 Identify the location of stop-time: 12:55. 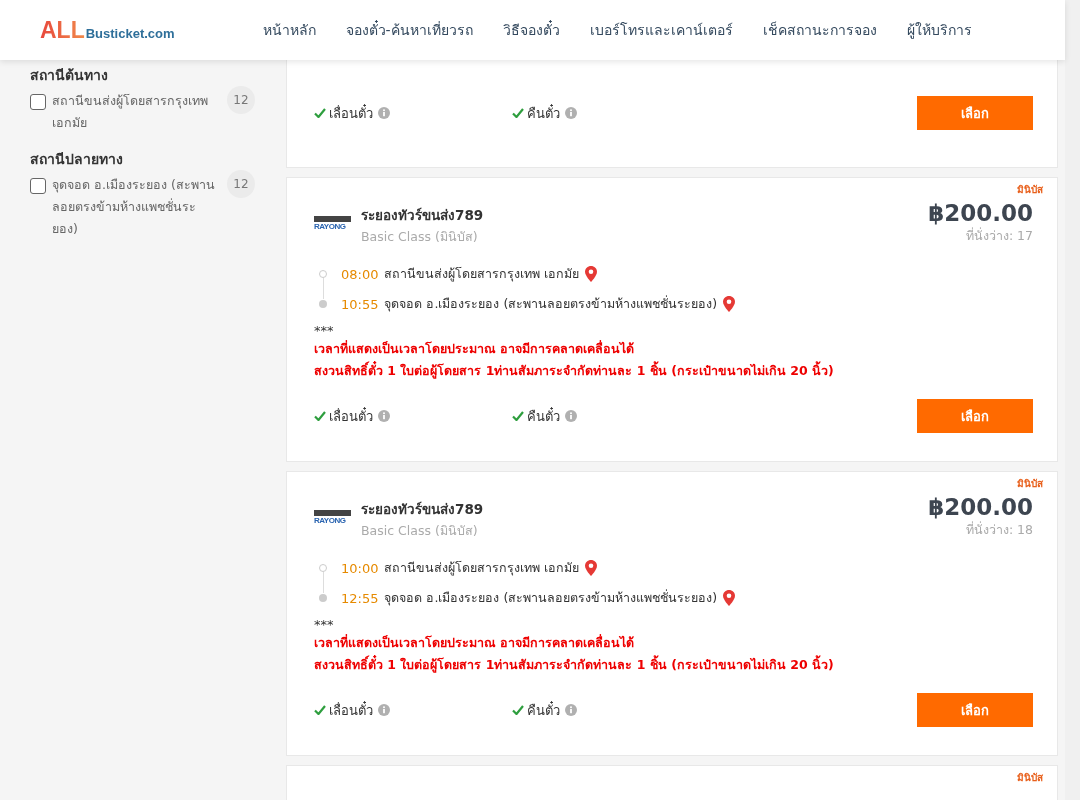
(360, 598).